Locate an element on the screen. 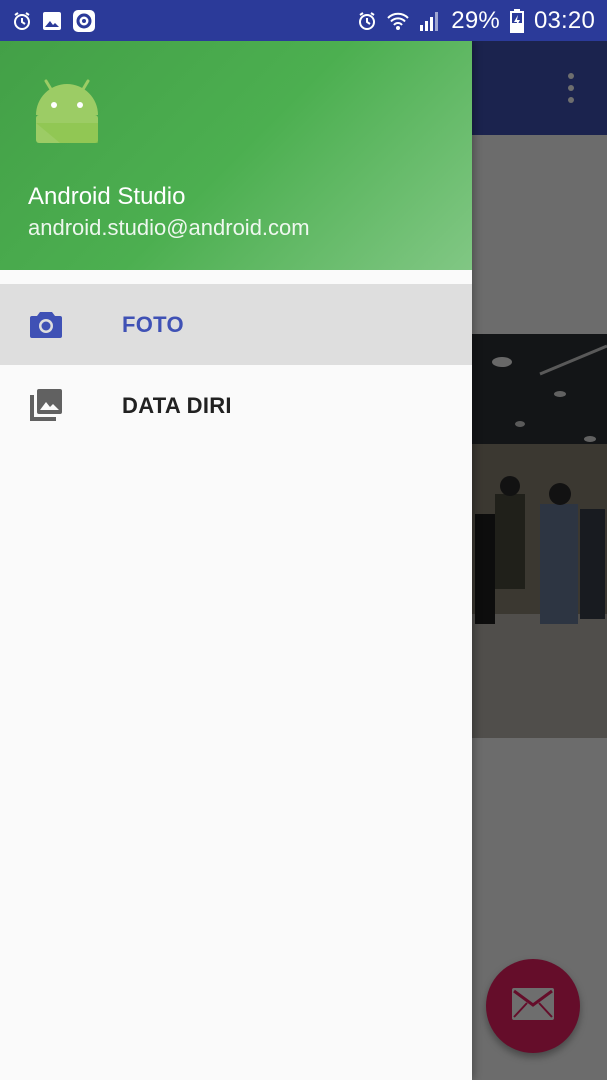 This screenshot has height=1080, width=607. status-bar: 29% 03:20 is located at coordinates (303, 20).